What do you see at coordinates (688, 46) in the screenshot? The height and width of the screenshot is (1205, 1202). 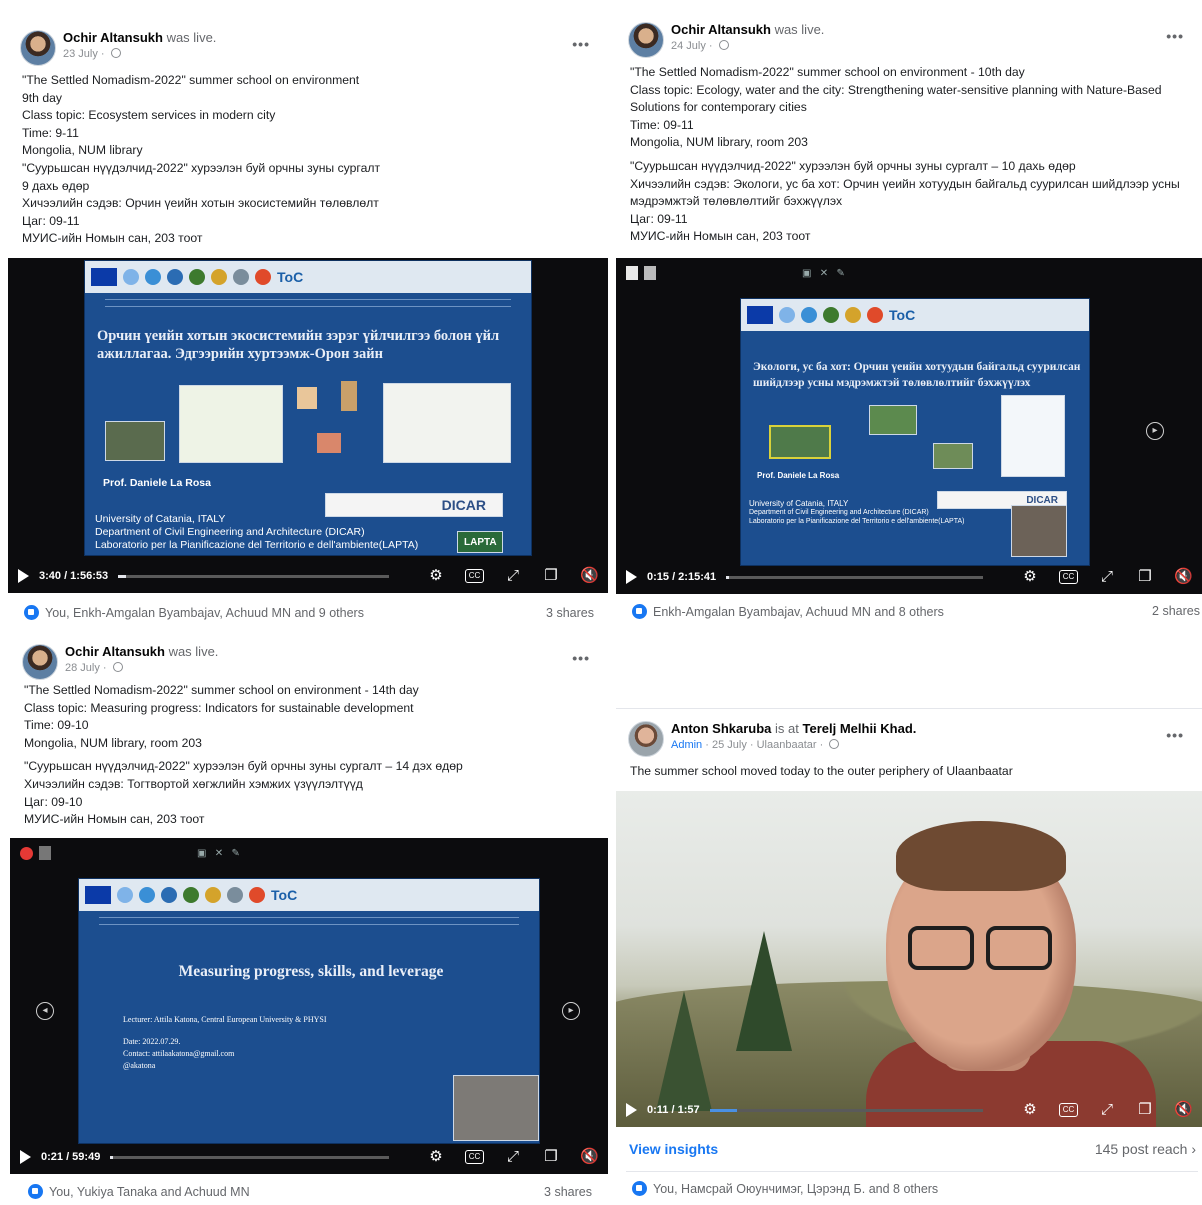 I see `post-date: 24 July` at bounding box center [688, 46].